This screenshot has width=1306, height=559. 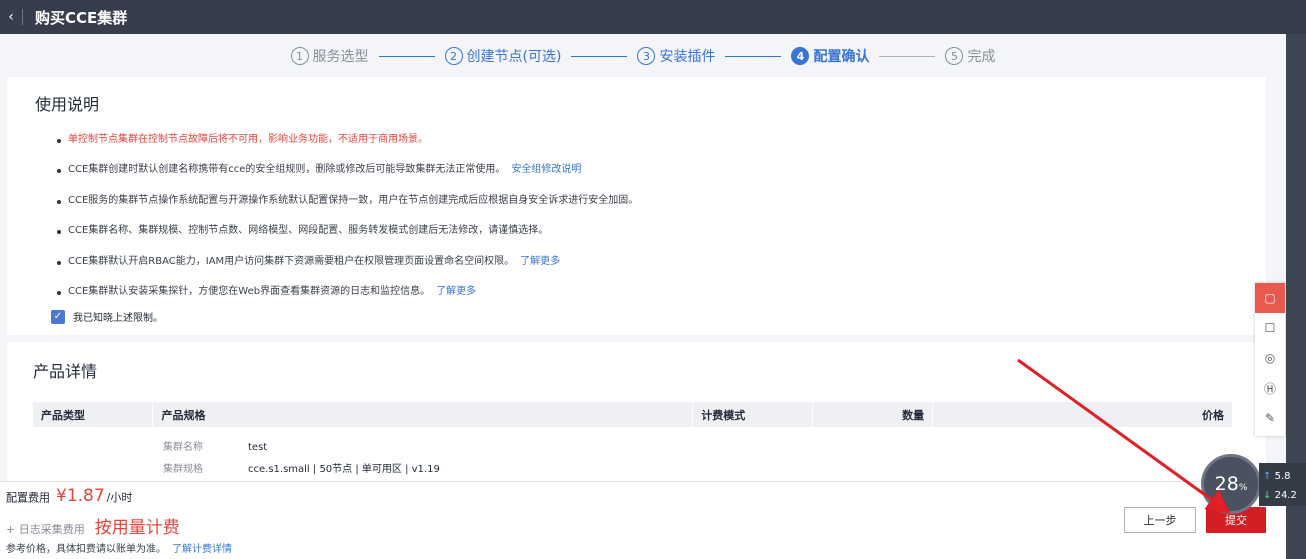 I want to click on checkmark-icon: ✓, so click(x=58, y=317).